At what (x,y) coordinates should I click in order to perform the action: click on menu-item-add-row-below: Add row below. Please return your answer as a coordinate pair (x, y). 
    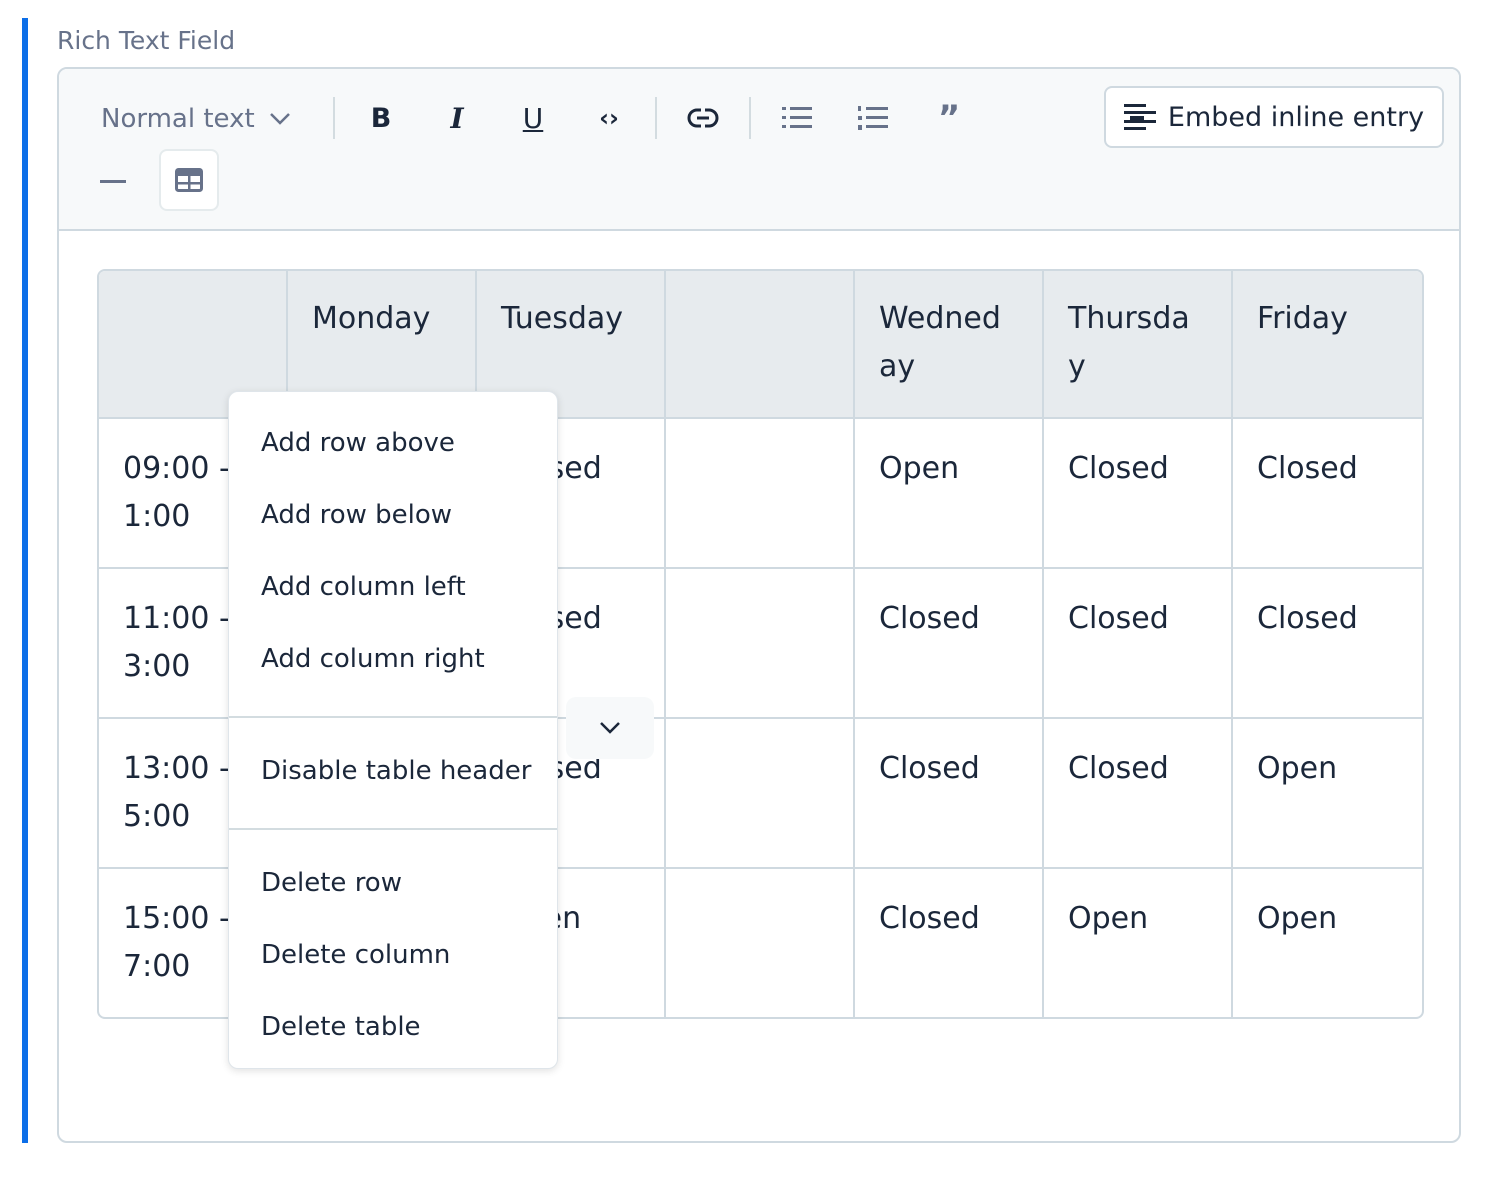
    Looking at the image, I should click on (393, 518).